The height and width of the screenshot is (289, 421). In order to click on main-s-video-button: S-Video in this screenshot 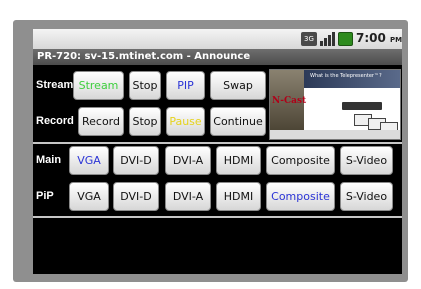, I will do `click(366, 160)`.